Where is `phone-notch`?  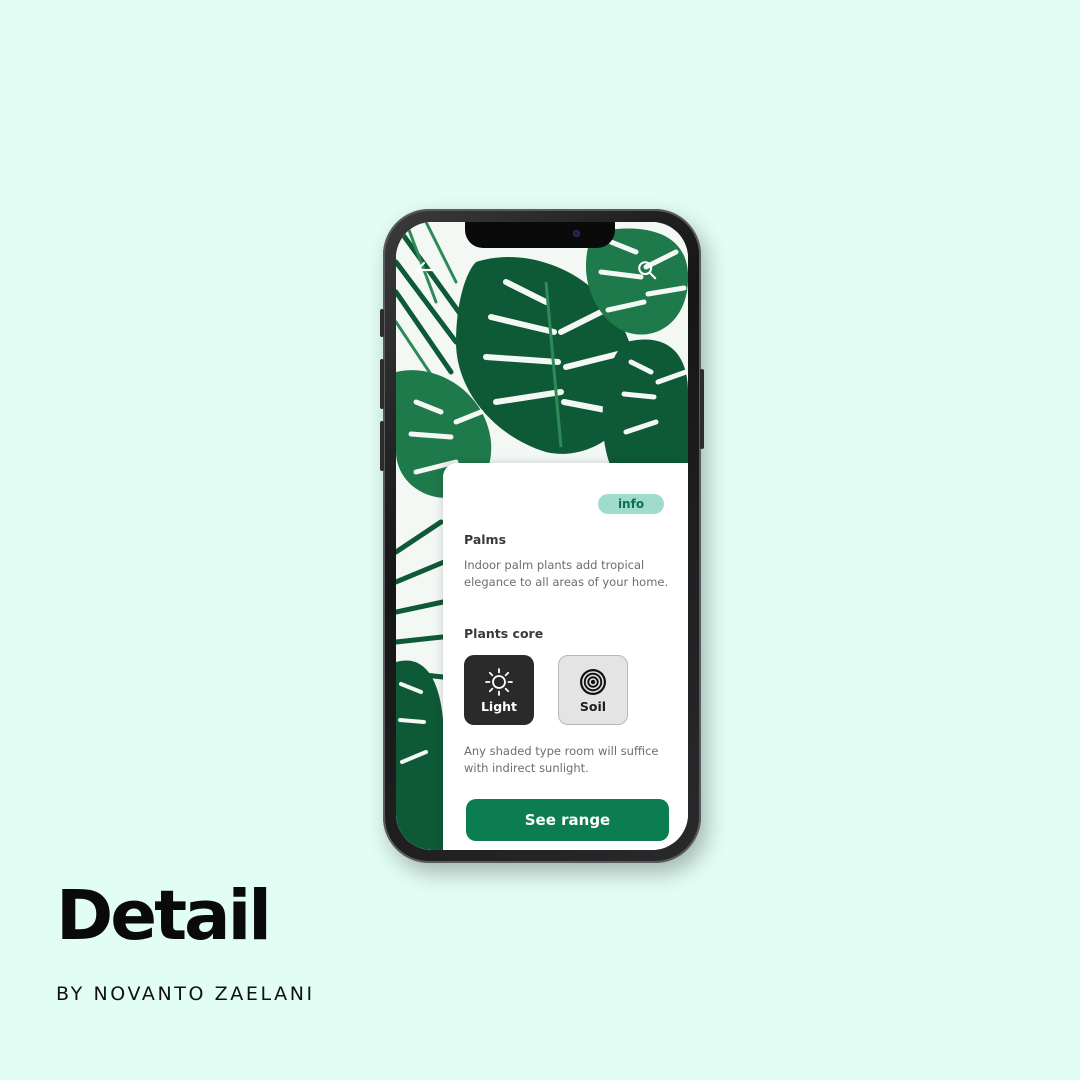 phone-notch is located at coordinates (540, 235).